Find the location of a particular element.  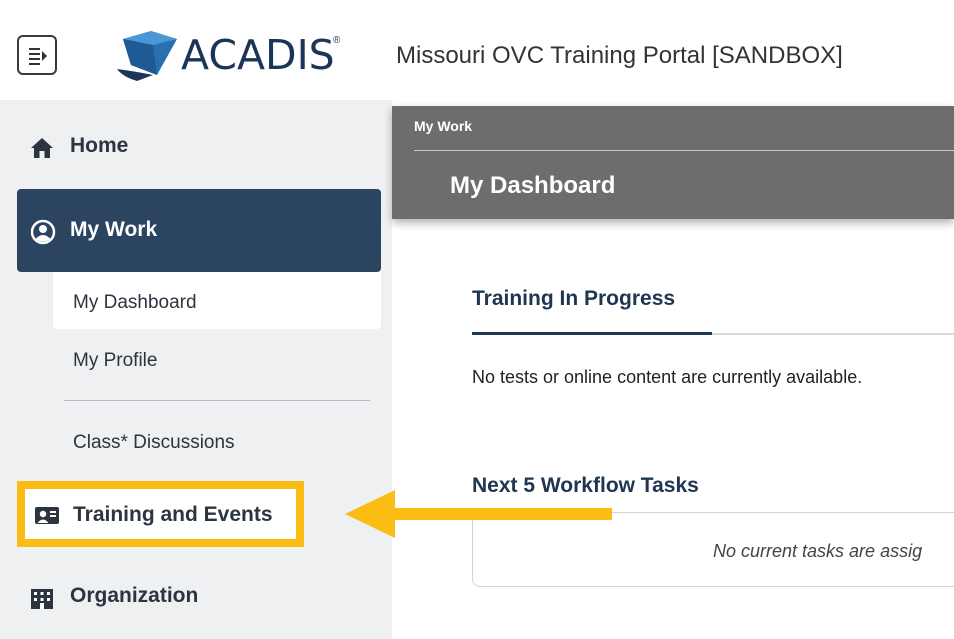

sidebar-item-label: My Work is located at coordinates (114, 229).